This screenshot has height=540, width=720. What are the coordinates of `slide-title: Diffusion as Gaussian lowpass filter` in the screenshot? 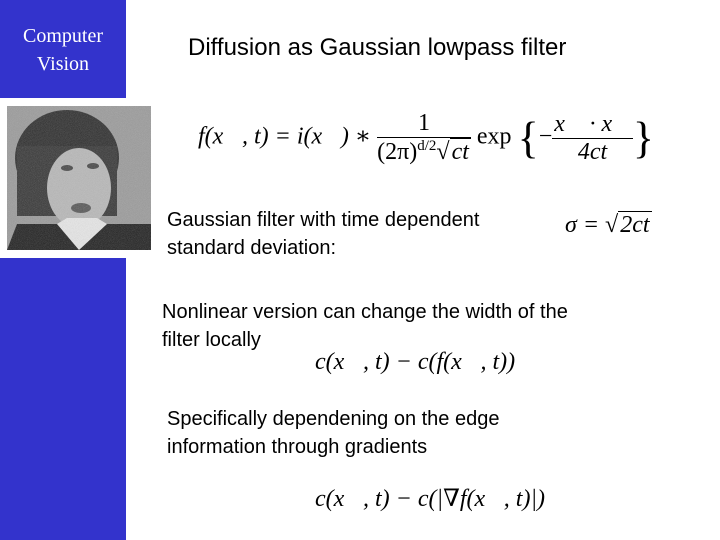 It's located at (377, 47).